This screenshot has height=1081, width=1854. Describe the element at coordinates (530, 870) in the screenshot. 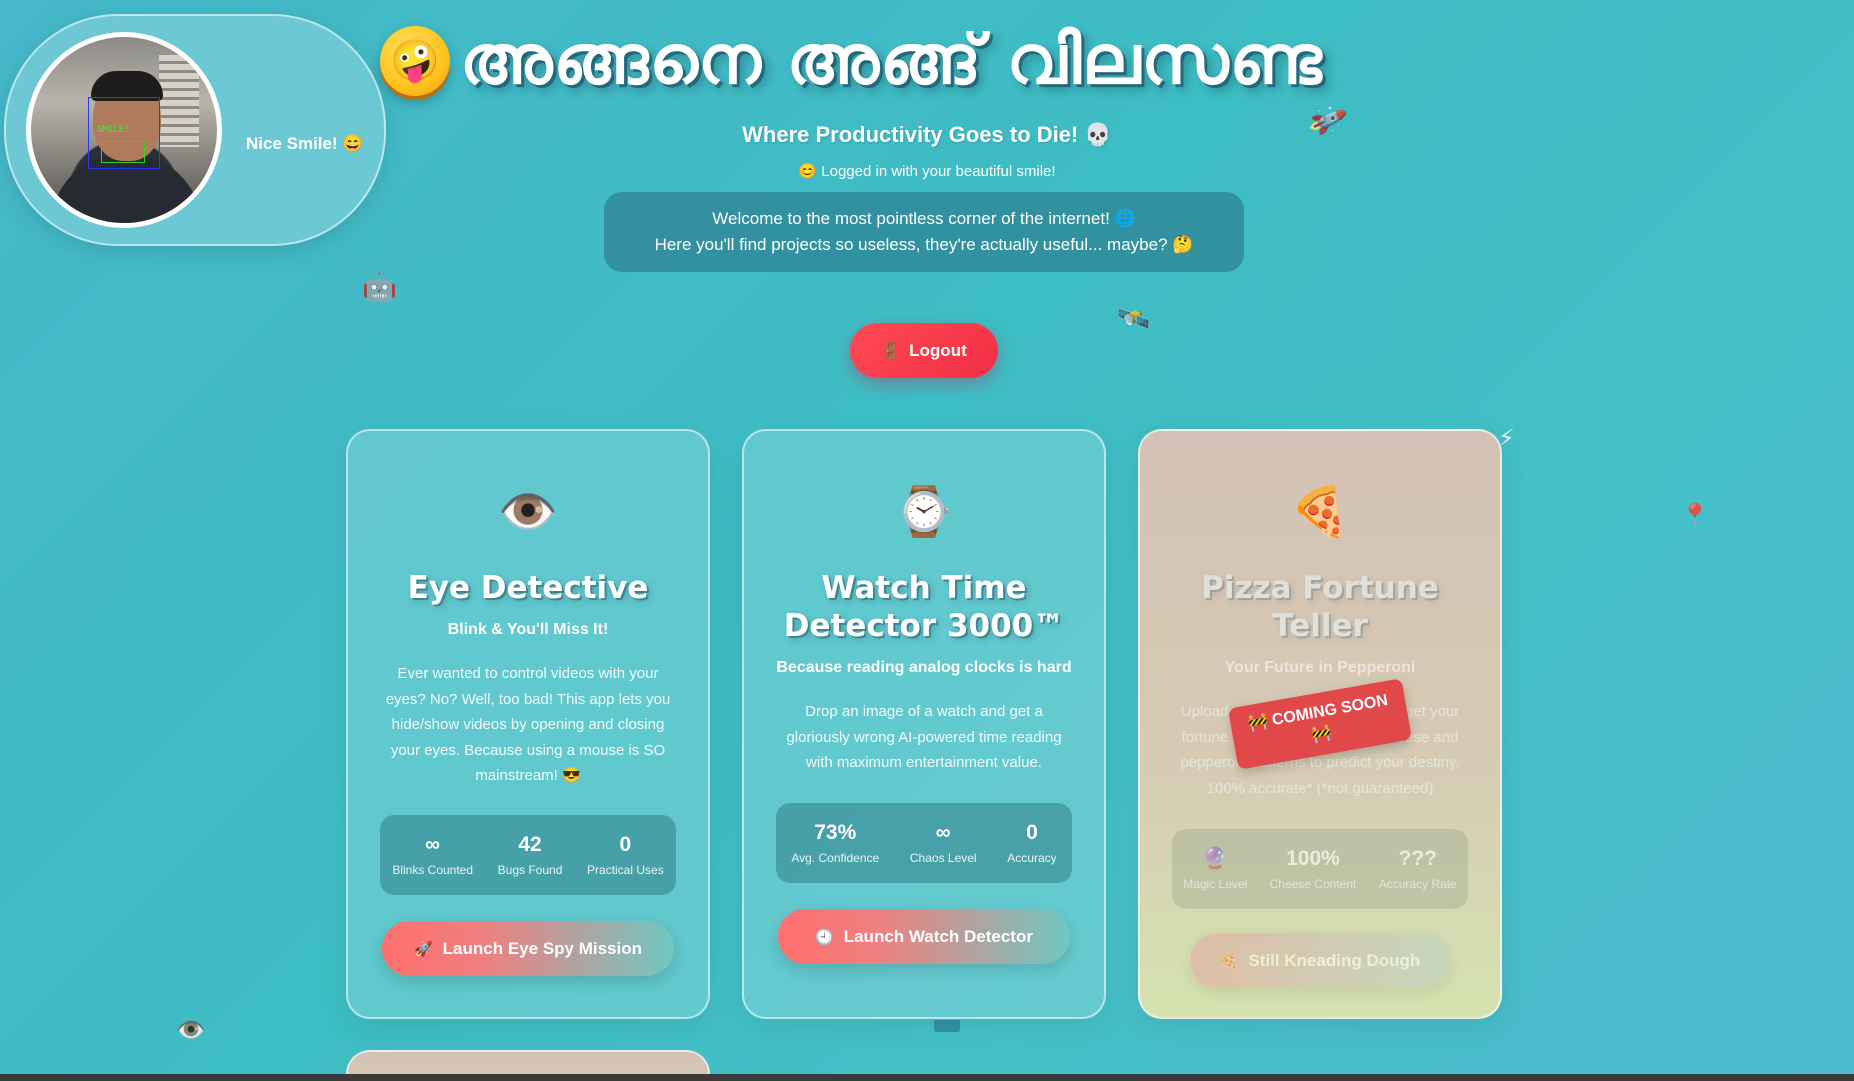

I see `stat-label: Bugs Found` at that location.